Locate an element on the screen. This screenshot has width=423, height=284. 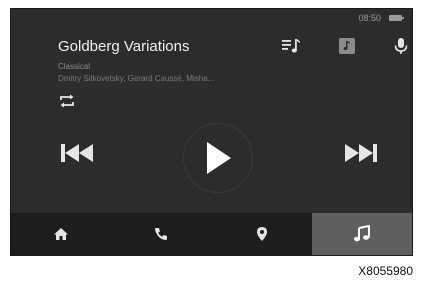
home-icon is located at coordinates (61, 234).